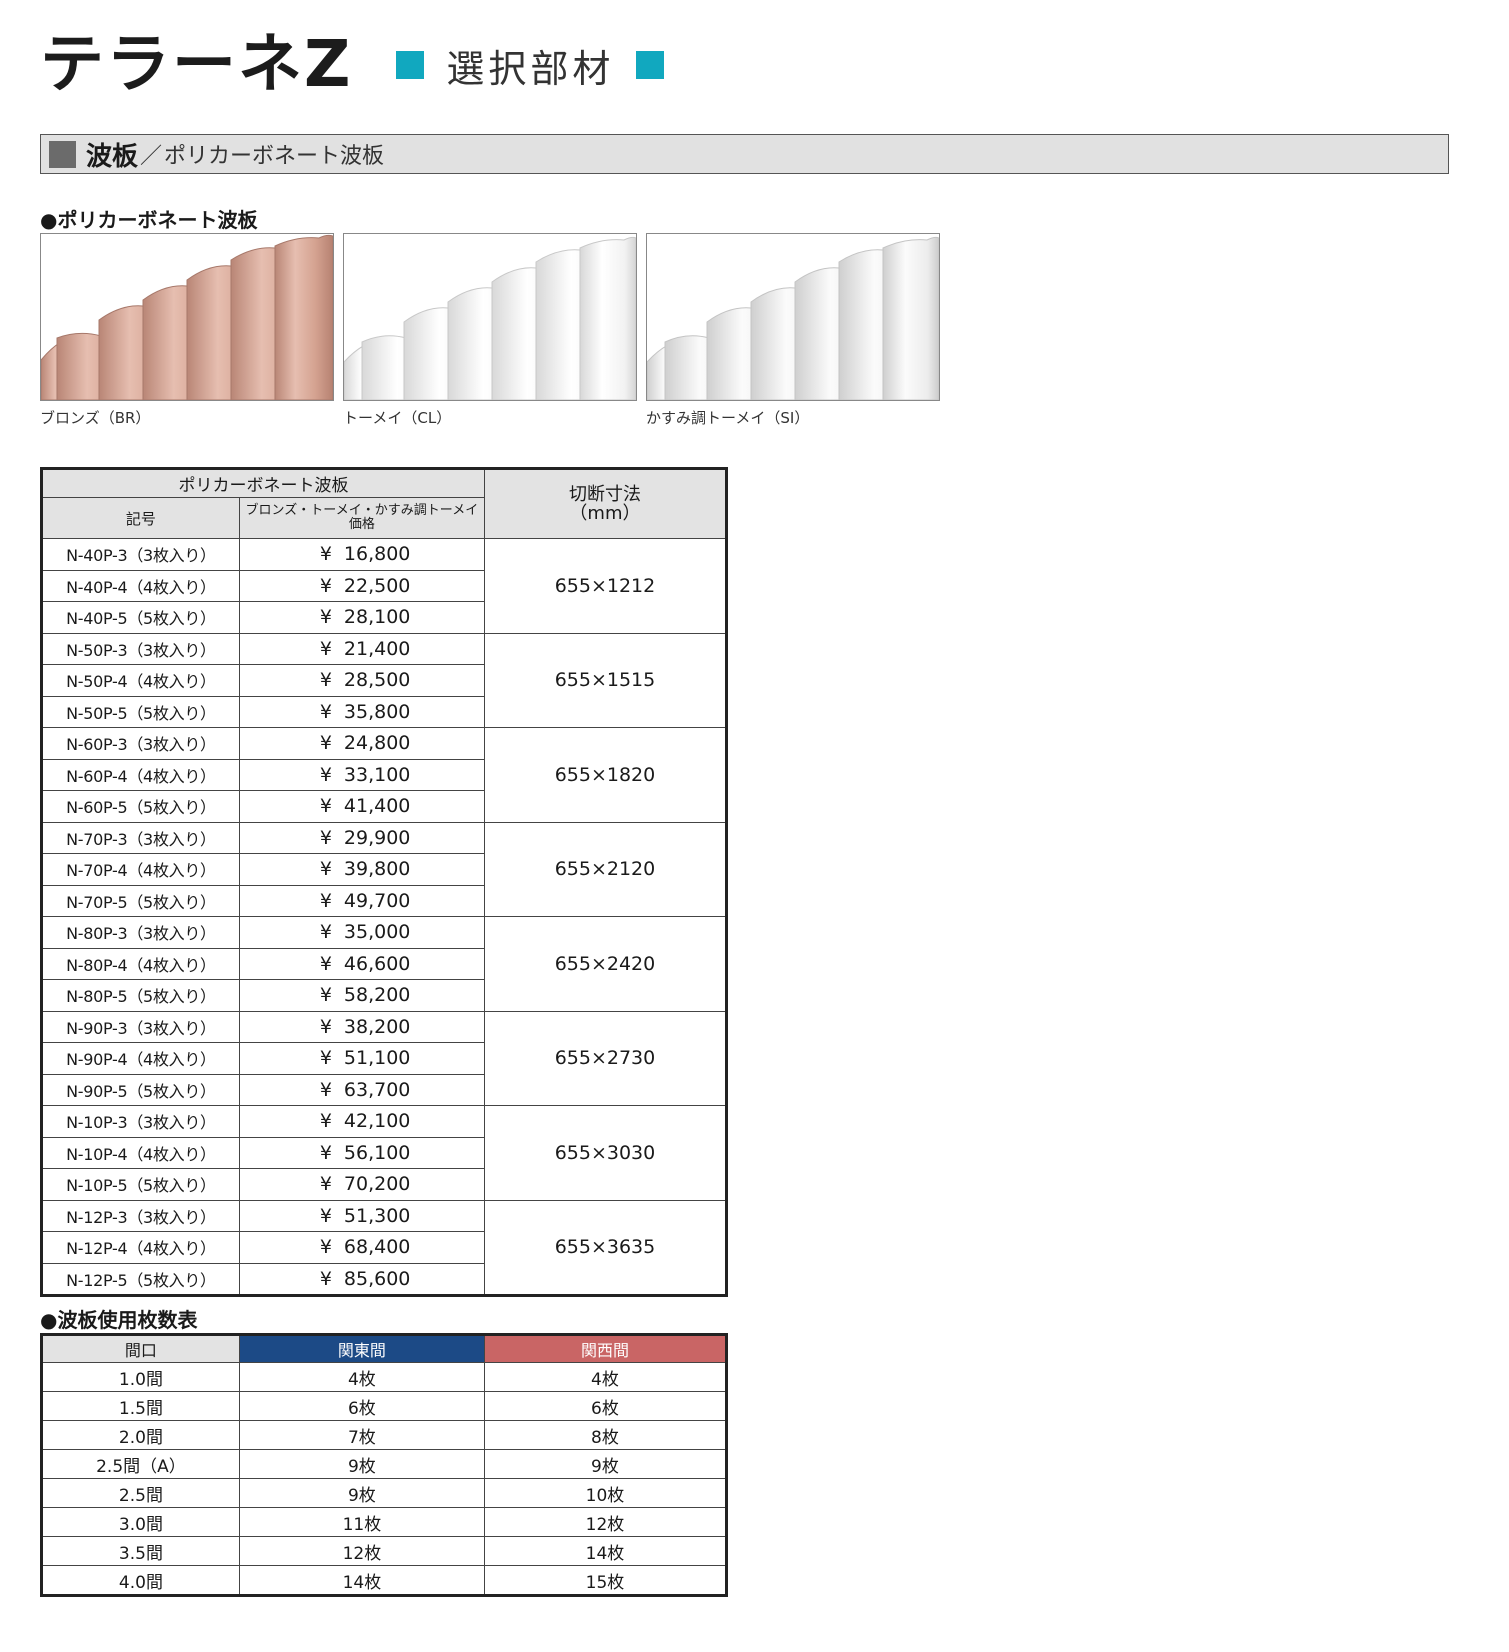  What do you see at coordinates (377, 900) in the screenshot?
I see `price-value: 49,700` at bounding box center [377, 900].